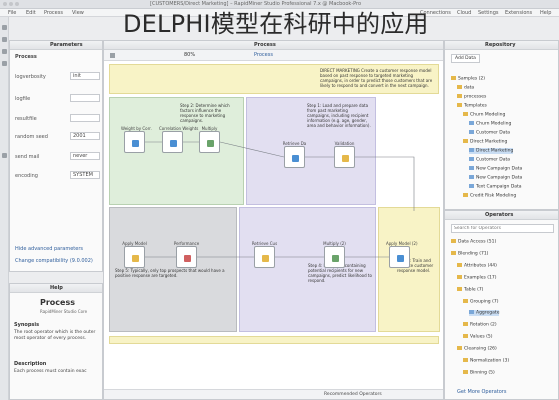 This screenshot has width=559, height=400. What do you see at coordinates (179, 128) in the screenshot?
I see `operator-label: Correlation Weights` at bounding box center [179, 128].